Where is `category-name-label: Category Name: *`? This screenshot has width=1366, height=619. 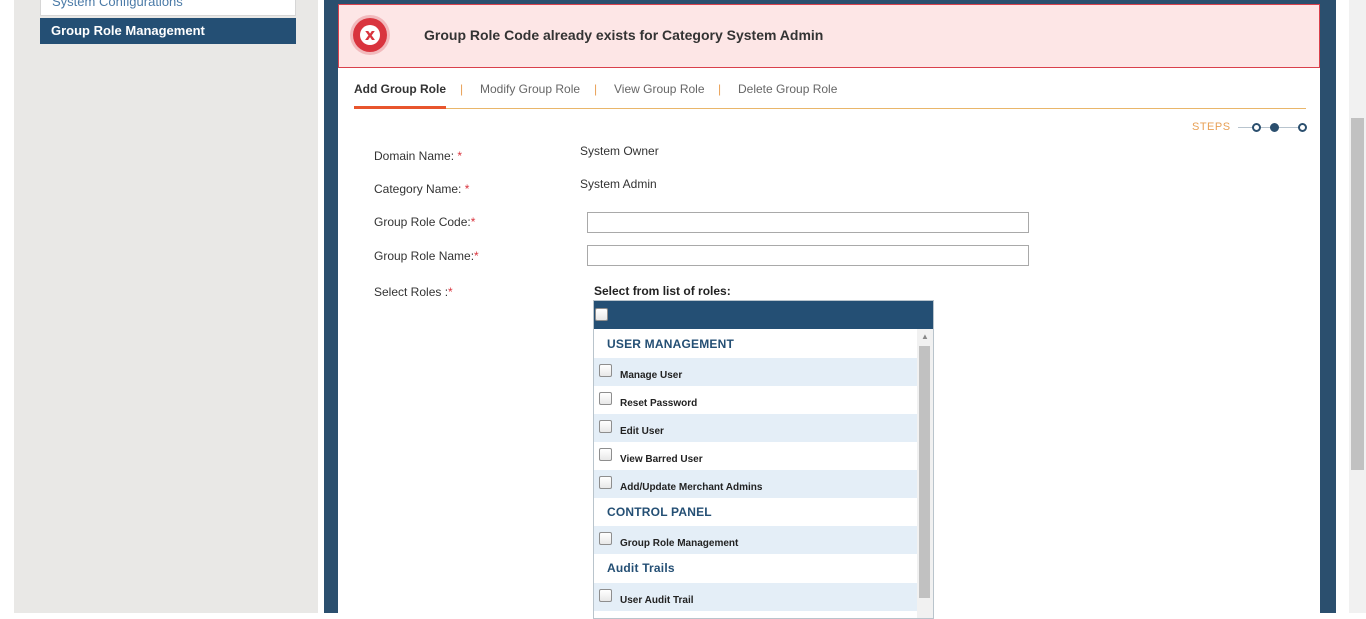
category-name-label: Category Name: * is located at coordinates (422, 189).